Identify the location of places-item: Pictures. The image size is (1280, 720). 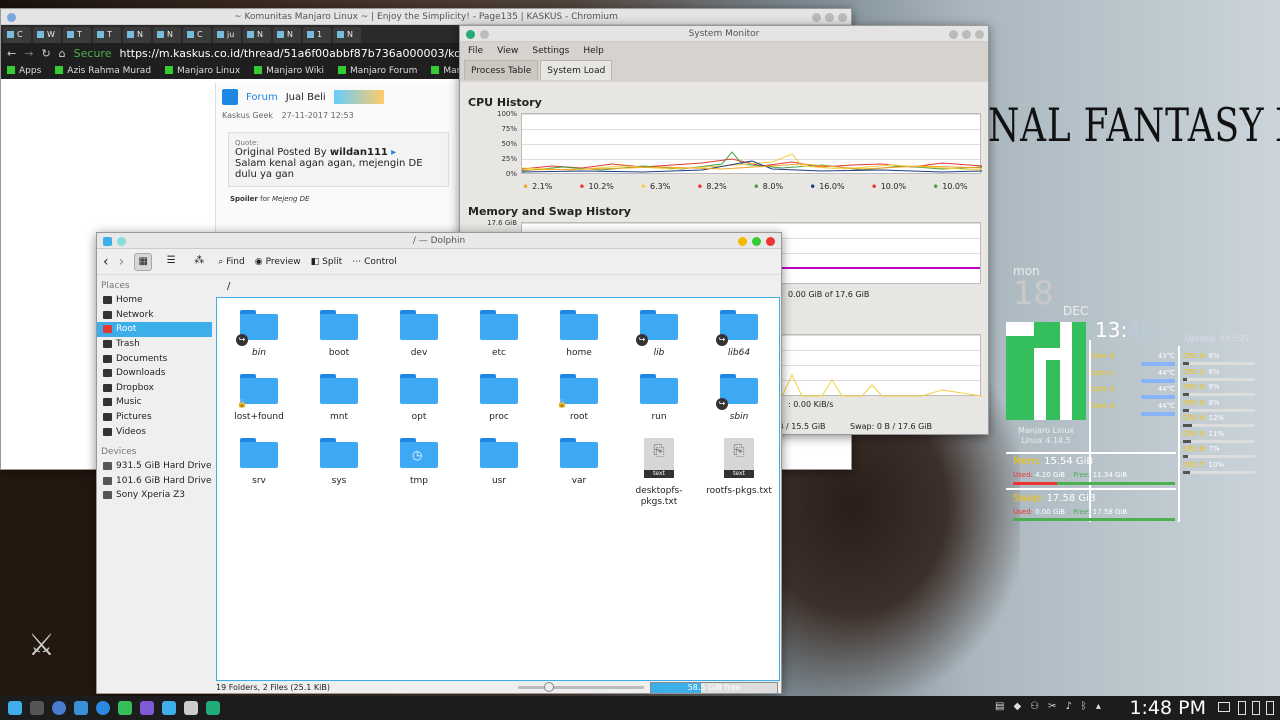
(154, 417).